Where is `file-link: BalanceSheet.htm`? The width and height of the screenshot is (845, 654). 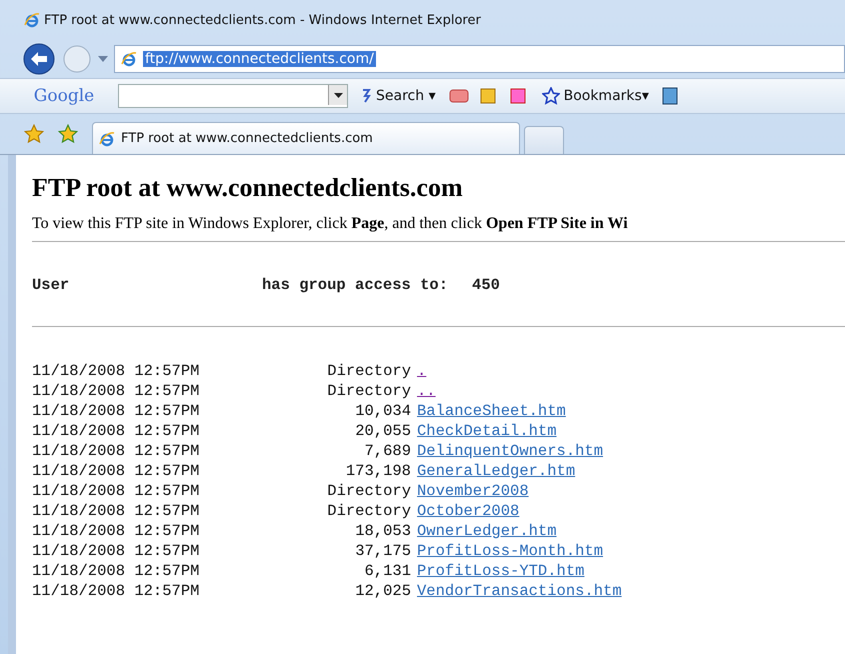
file-link: BalanceSheet.htm is located at coordinates (491, 411).